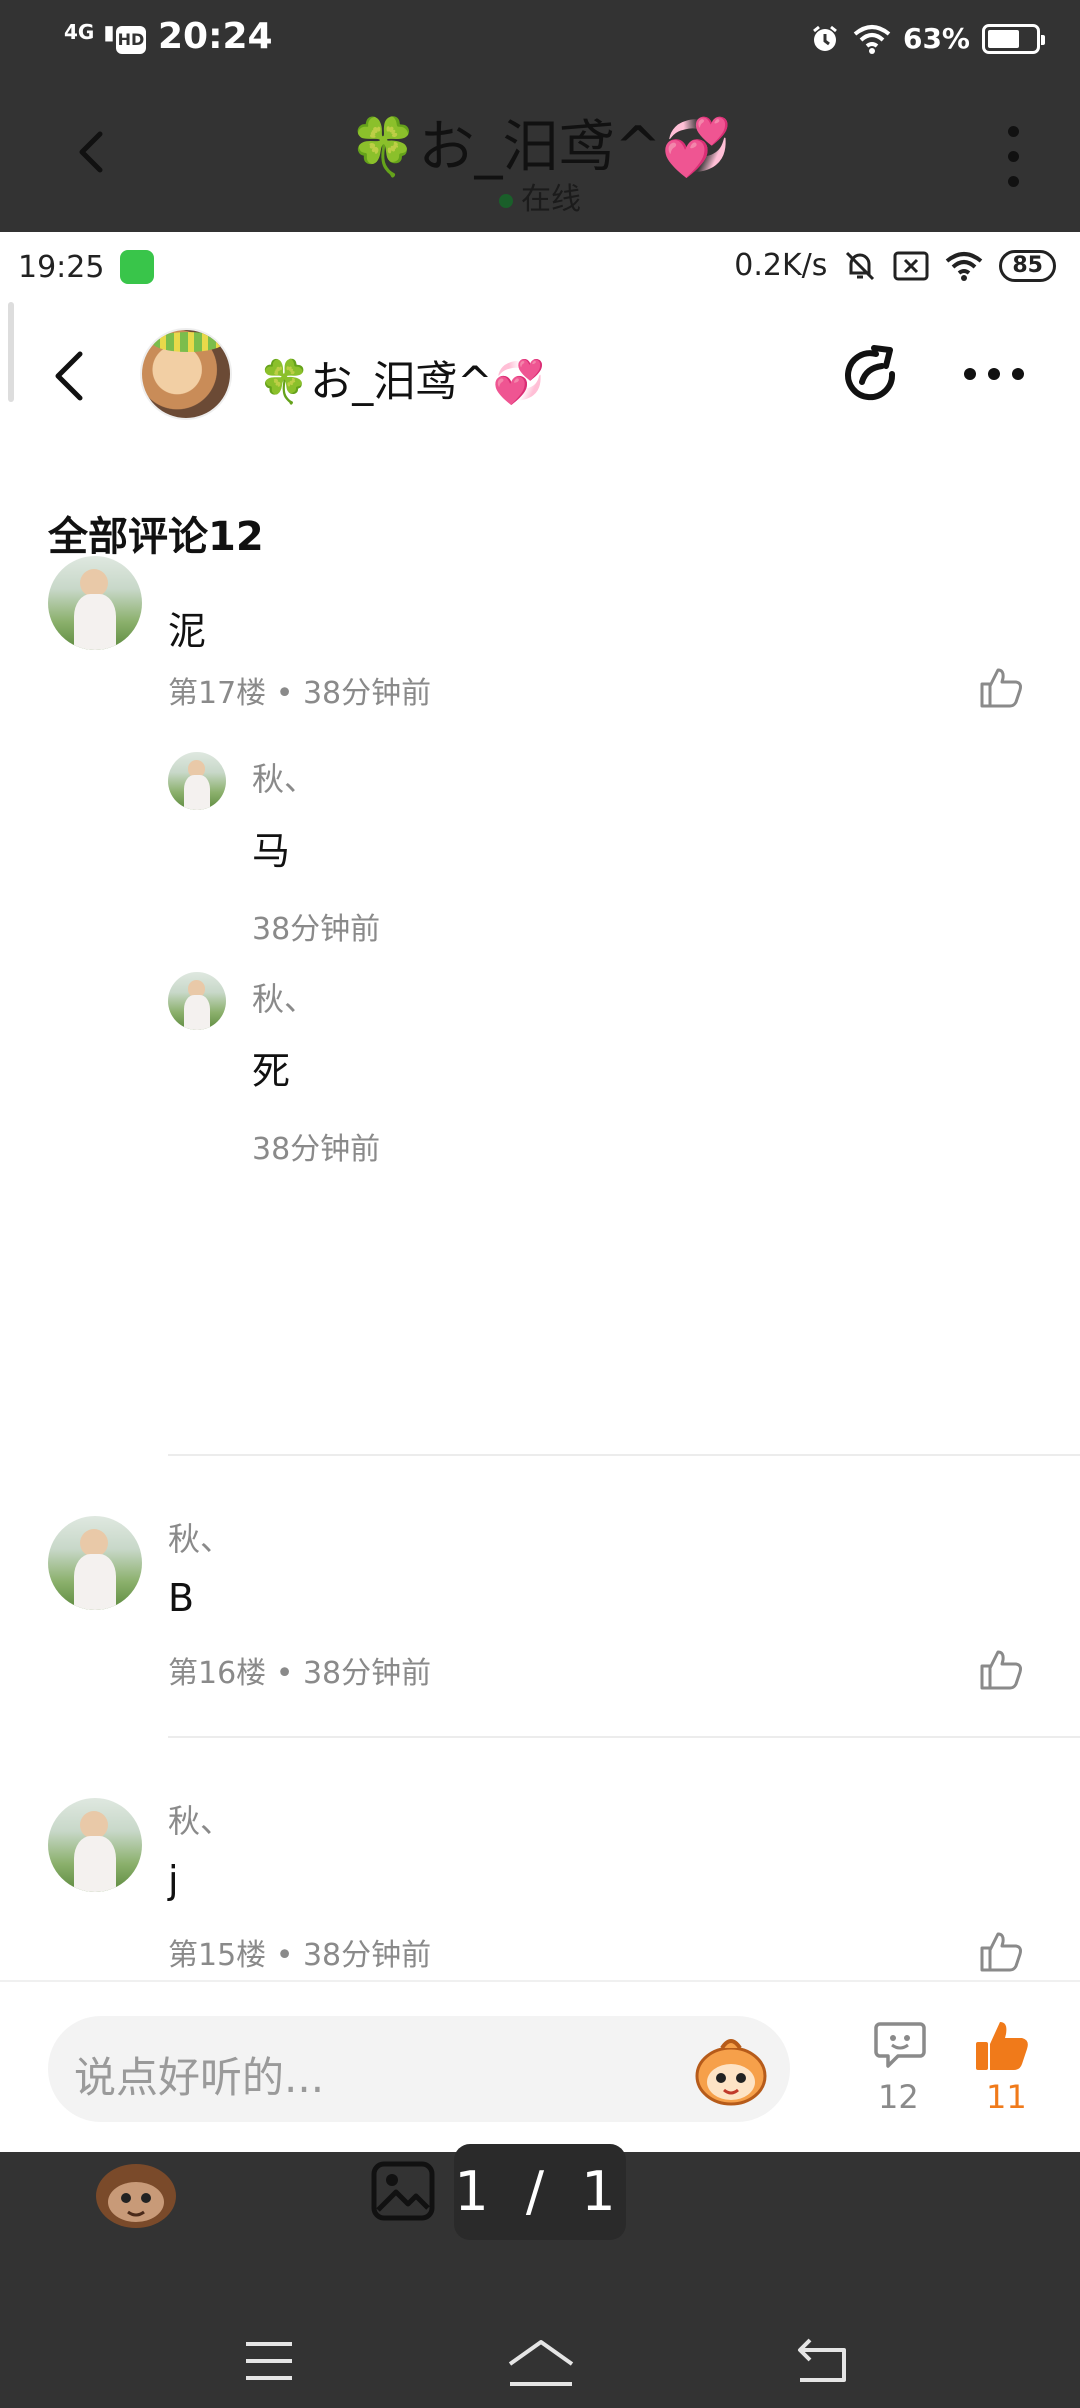 This screenshot has height=2408, width=1080. I want to click on hd-icon: HD, so click(131, 40).